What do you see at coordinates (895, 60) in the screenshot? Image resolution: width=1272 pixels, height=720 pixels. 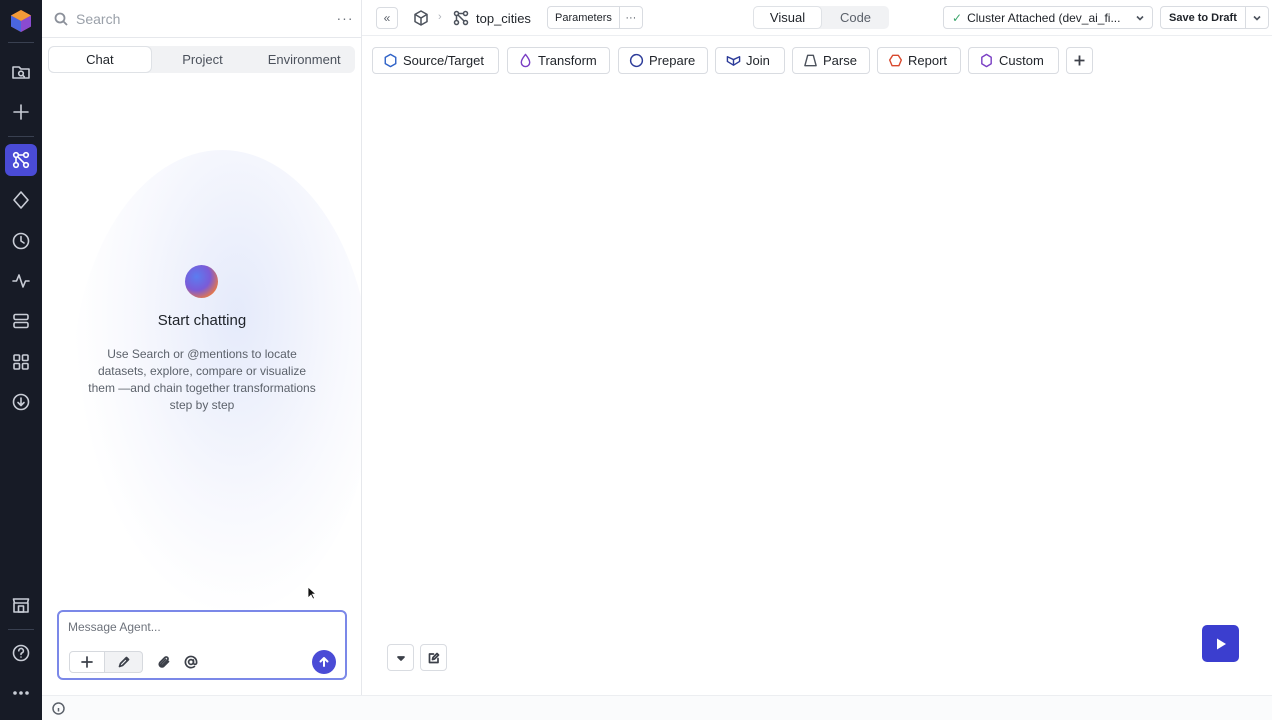 I see `report-icon` at bounding box center [895, 60].